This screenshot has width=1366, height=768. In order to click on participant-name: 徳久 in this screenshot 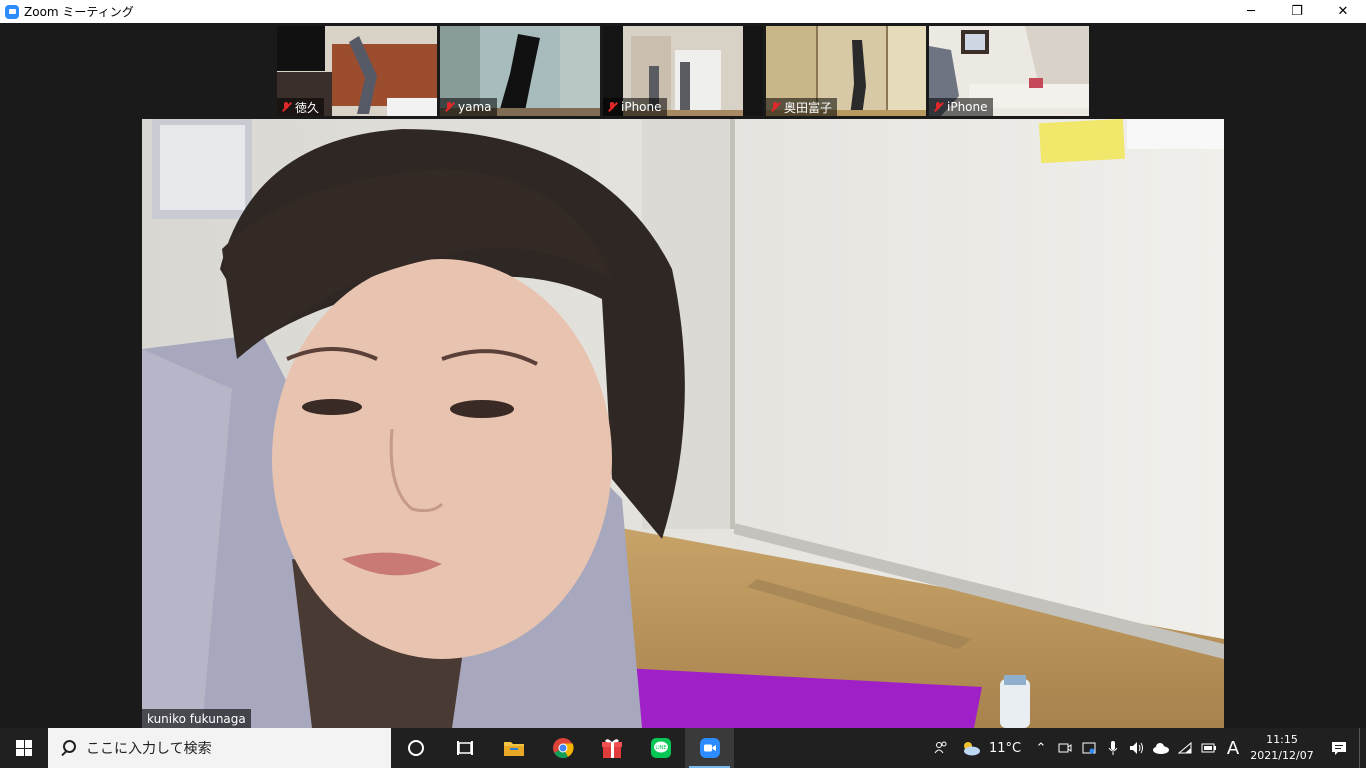, I will do `click(307, 107)`.